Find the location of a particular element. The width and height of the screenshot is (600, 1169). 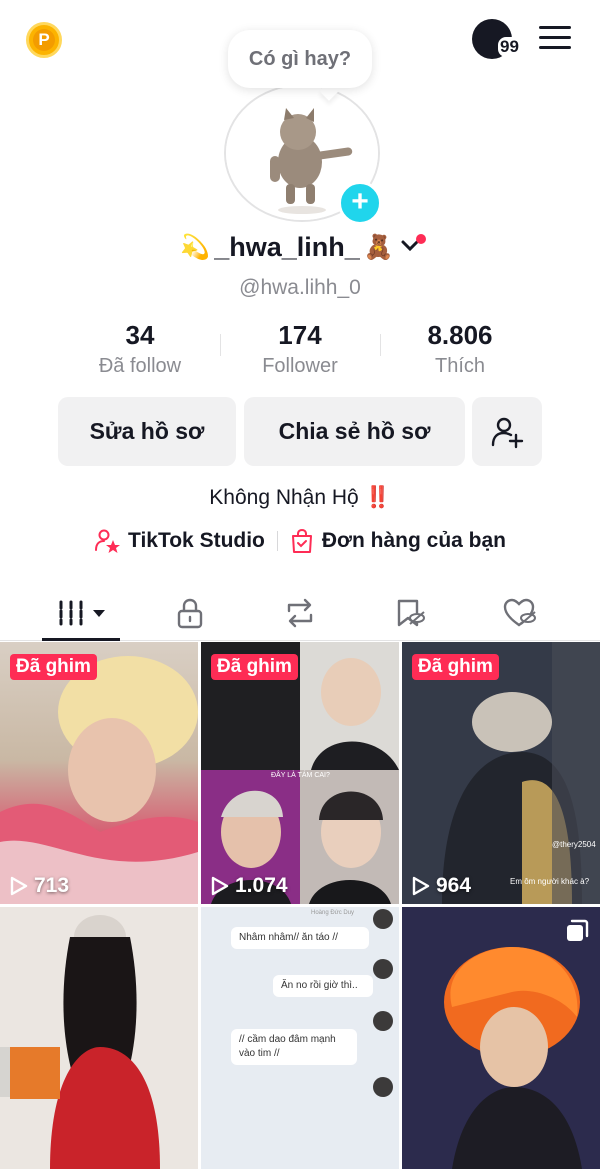

tab-videos is located at coordinates (82, 613).